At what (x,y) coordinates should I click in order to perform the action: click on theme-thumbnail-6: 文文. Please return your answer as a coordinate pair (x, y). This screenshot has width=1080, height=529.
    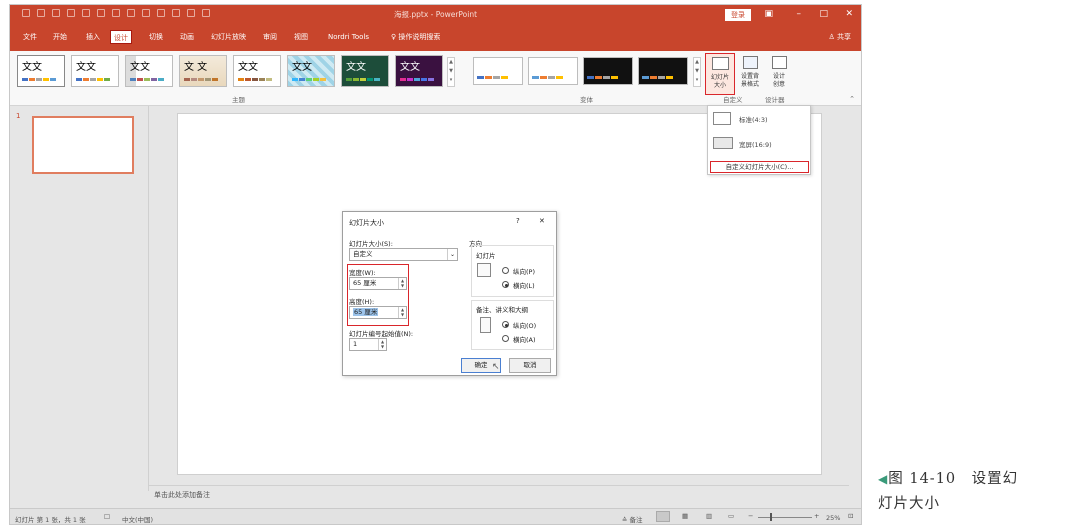
    Looking at the image, I should click on (311, 71).